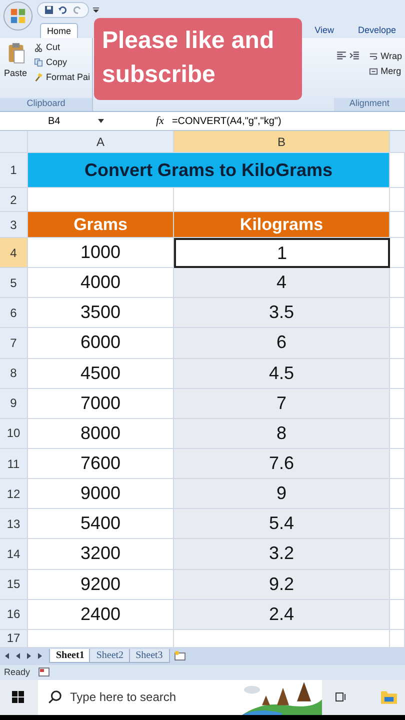 This screenshot has height=720, width=405. I want to click on row-header: 10, so click(14, 433).